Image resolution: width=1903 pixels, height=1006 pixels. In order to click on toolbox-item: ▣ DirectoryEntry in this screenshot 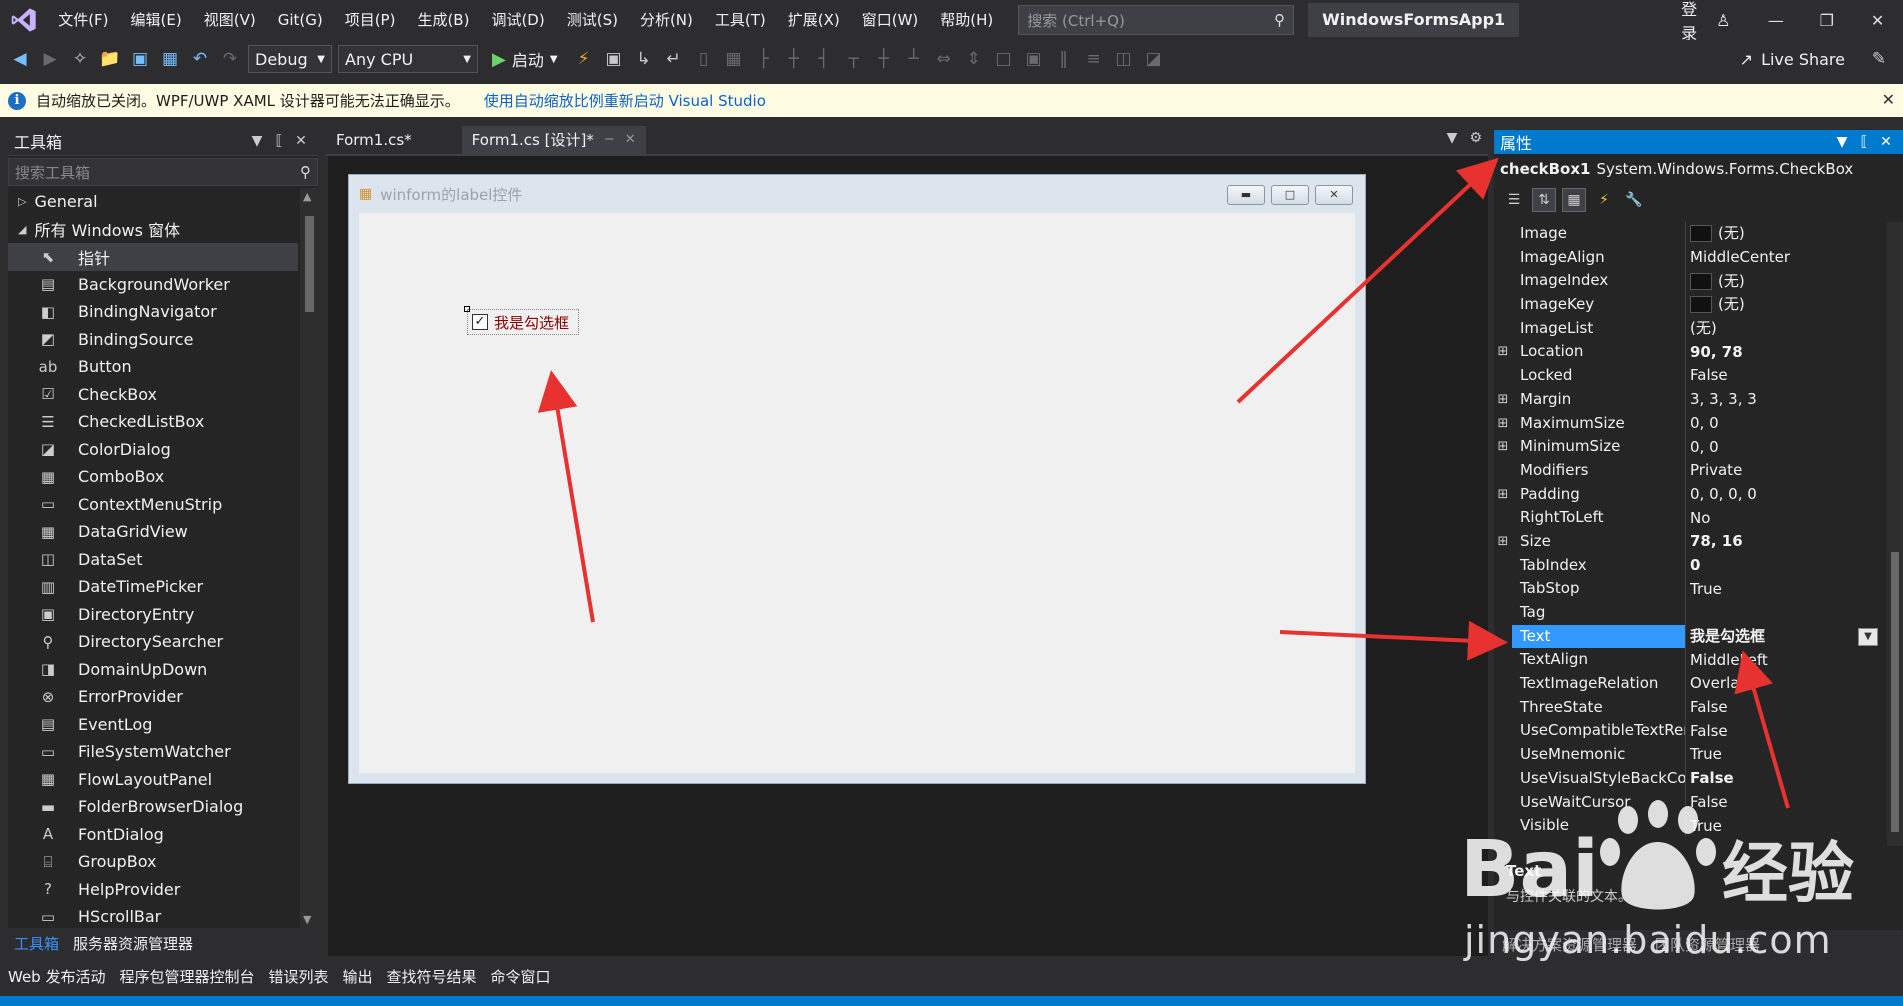, I will do `click(153, 615)`.